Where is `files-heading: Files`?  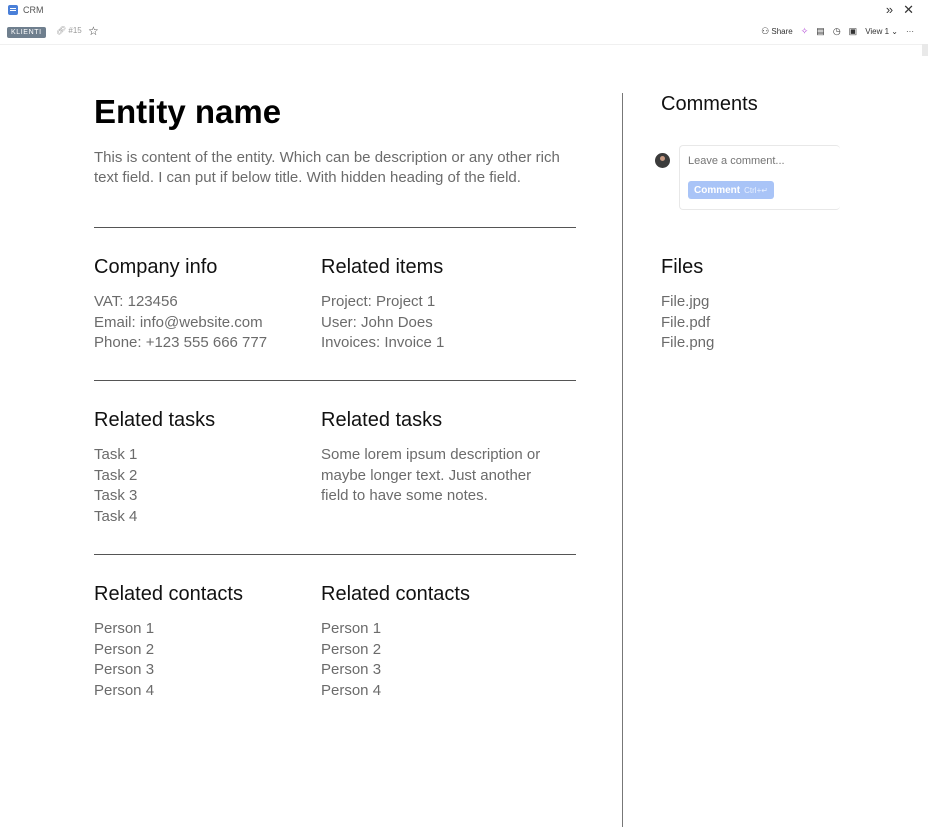 files-heading: Files is located at coordinates (682, 267).